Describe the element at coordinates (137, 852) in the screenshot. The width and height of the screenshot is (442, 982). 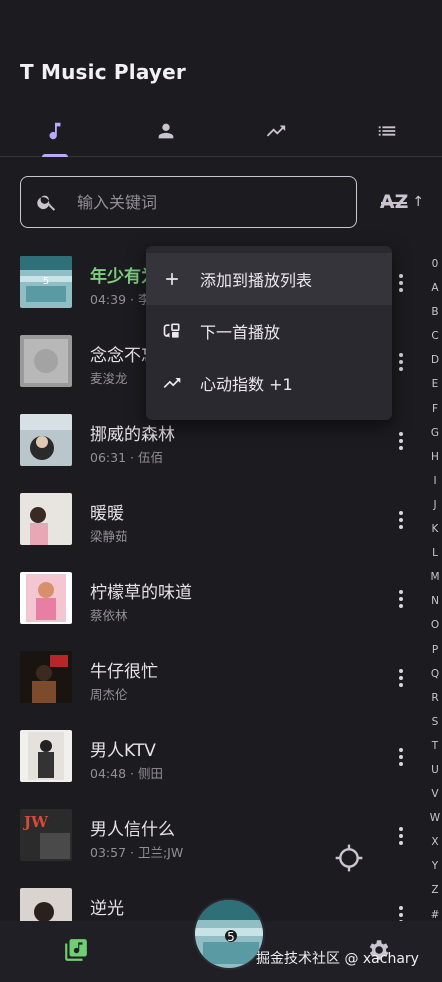
I see `song-subtitle: 03:57 · 卫兰;JW` at that location.